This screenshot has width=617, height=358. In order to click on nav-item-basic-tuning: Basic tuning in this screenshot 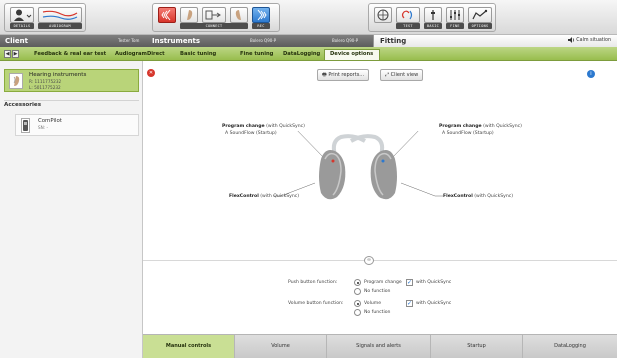, I will do `click(198, 54)`.